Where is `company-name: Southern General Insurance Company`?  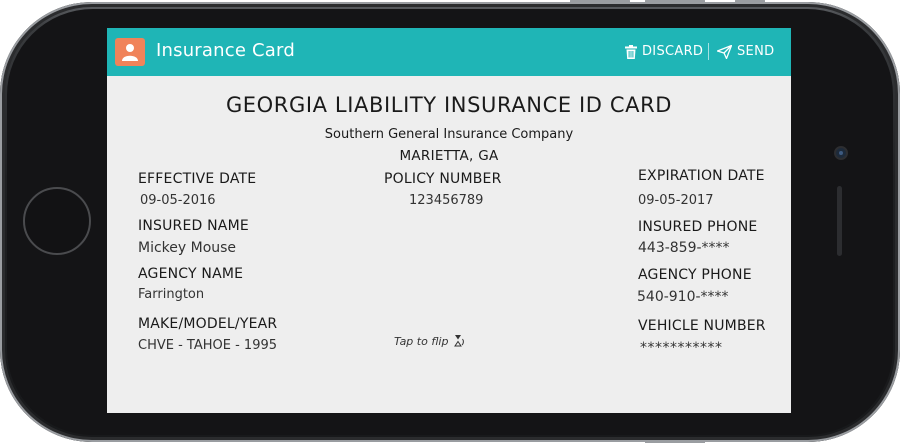
company-name: Southern General Insurance Company is located at coordinates (449, 134).